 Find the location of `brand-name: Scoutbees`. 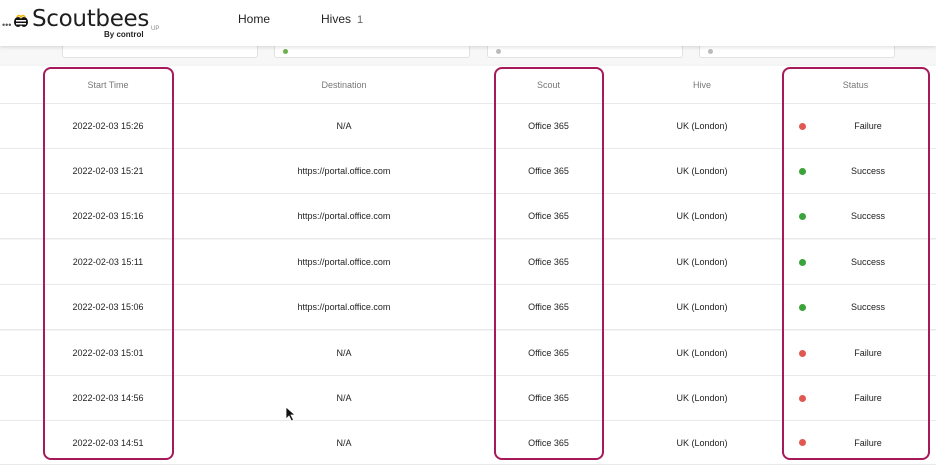

brand-name: Scoutbees is located at coordinates (91, 19).